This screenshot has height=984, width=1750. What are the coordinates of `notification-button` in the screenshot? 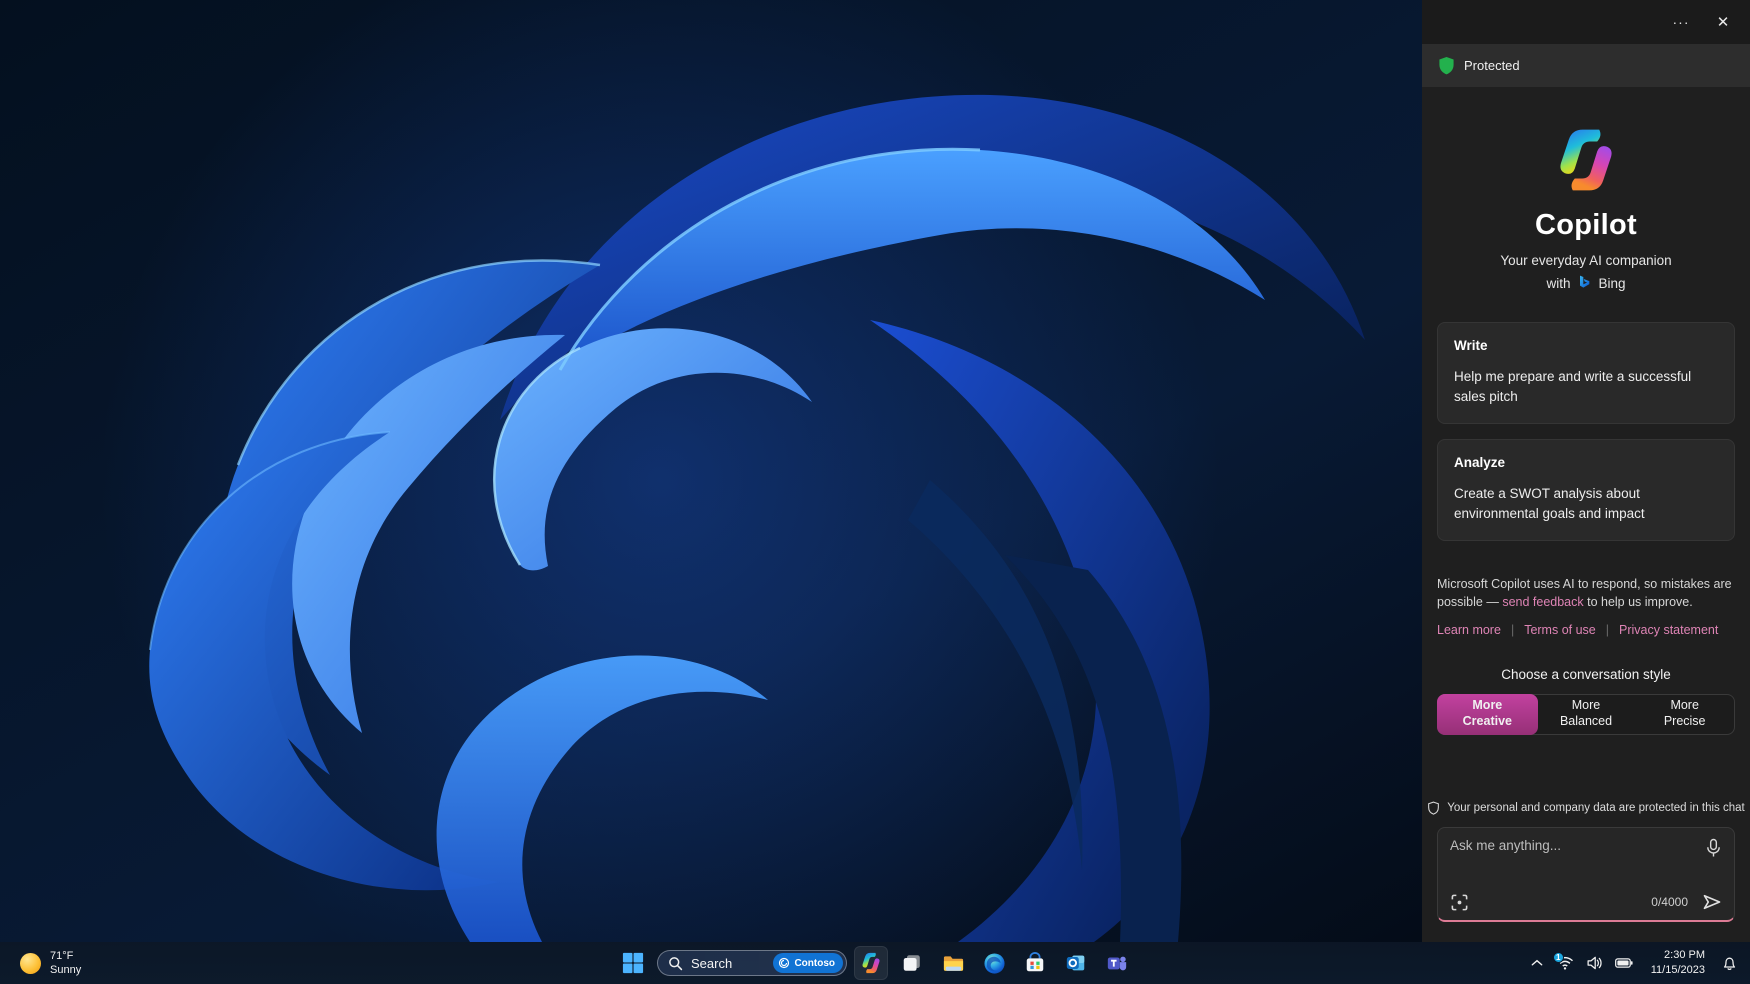 It's located at (1729, 963).